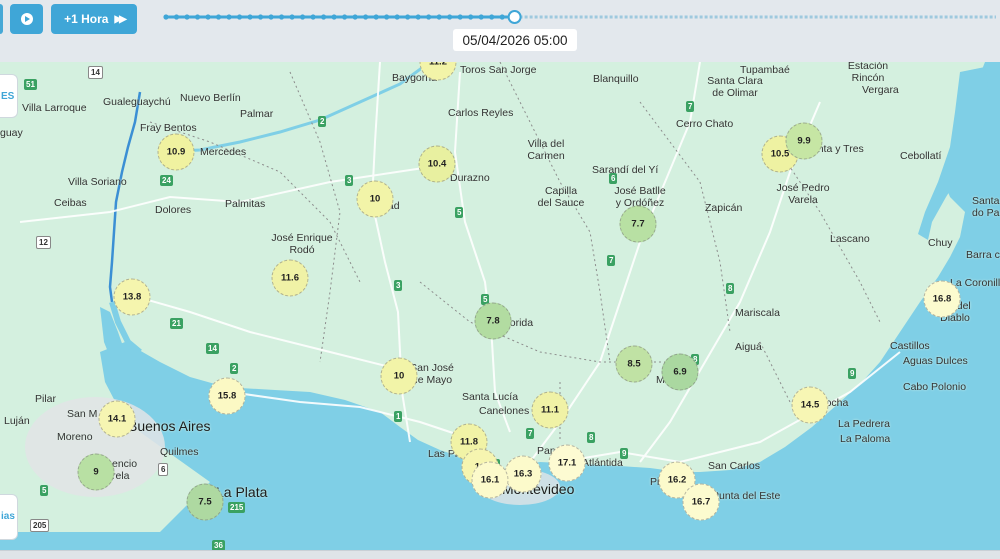 Image resolution: width=1000 pixels, height=559 pixels. Describe the element at coordinates (705, 124) in the screenshot. I see `place-label: Cerro Chato` at that location.